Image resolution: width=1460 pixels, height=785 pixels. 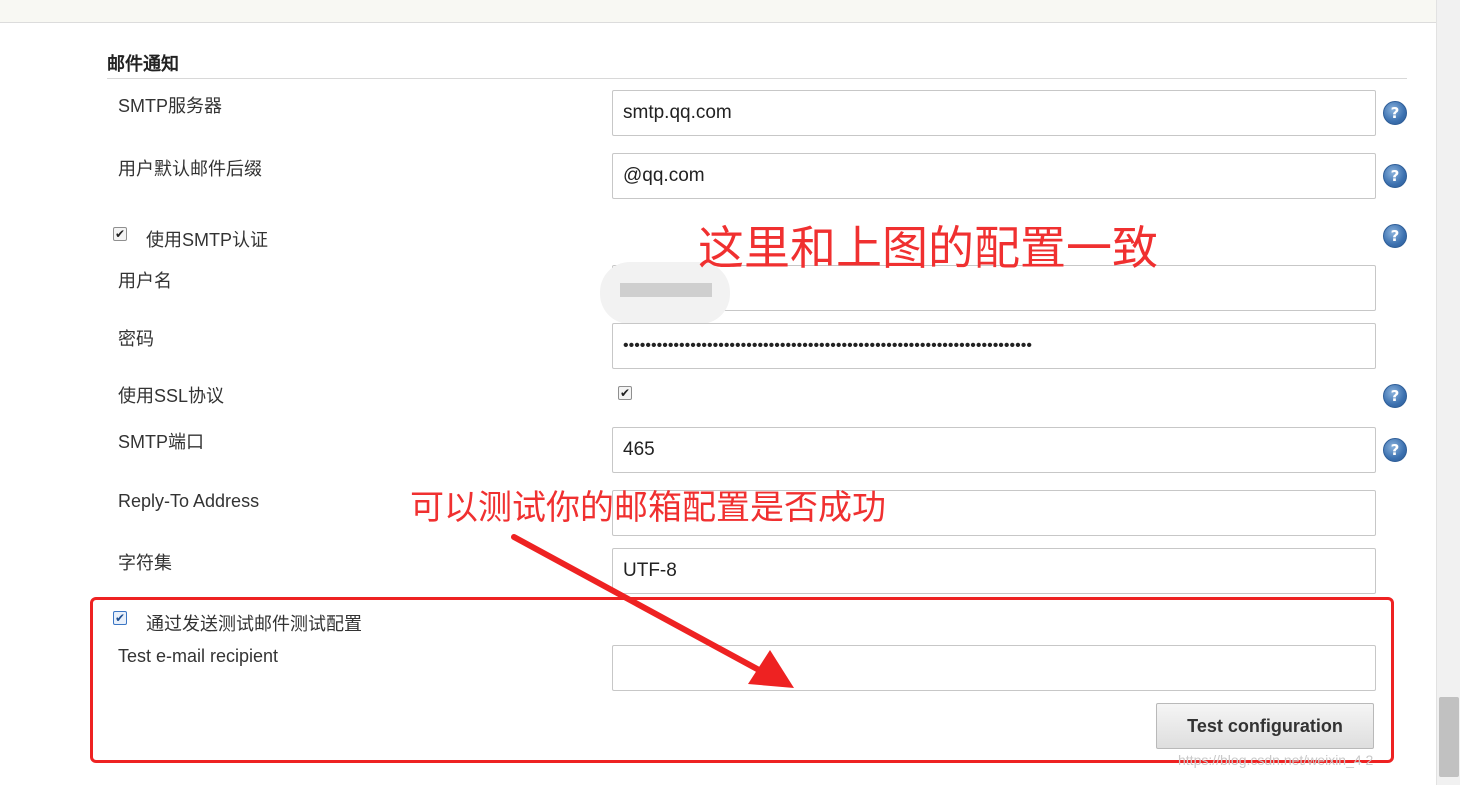 What do you see at coordinates (625, 393) in the screenshot?
I see `ssl-checkbox: ✔` at bounding box center [625, 393].